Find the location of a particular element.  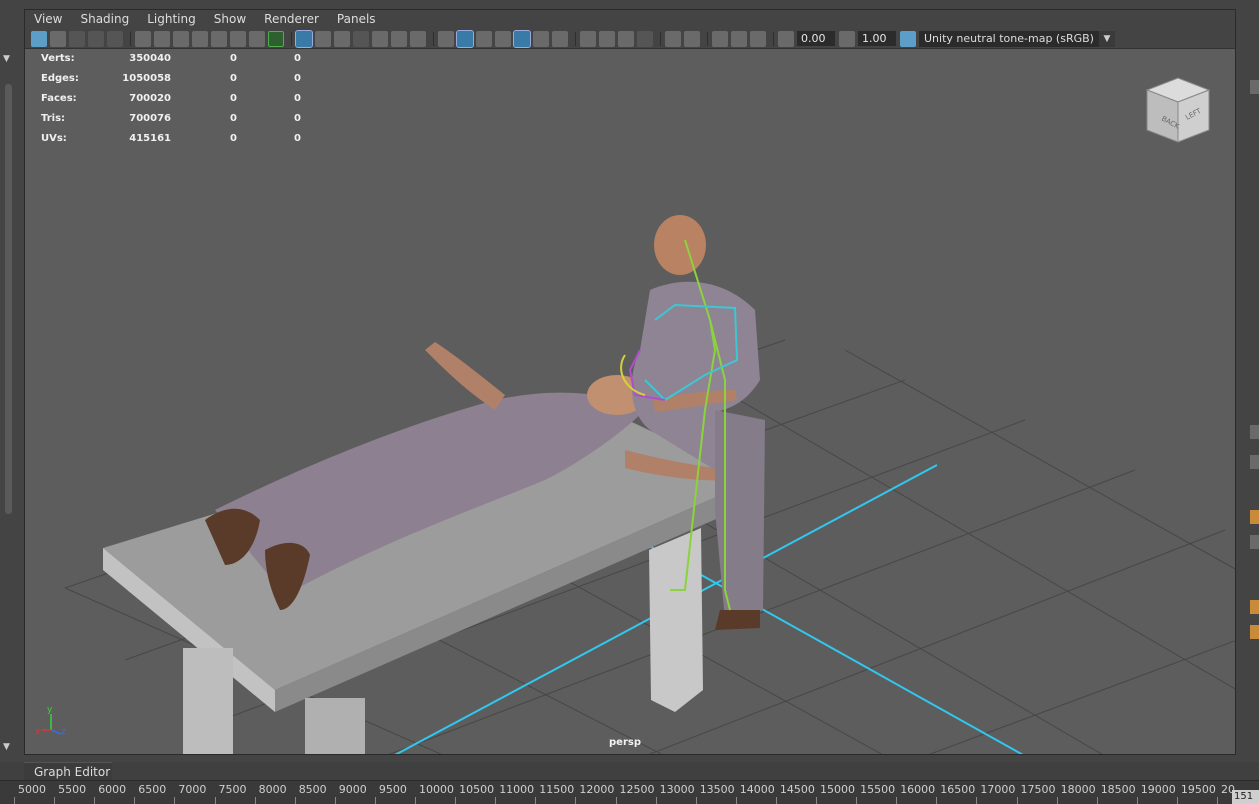

bookmarks-icon is located at coordinates (77, 38).